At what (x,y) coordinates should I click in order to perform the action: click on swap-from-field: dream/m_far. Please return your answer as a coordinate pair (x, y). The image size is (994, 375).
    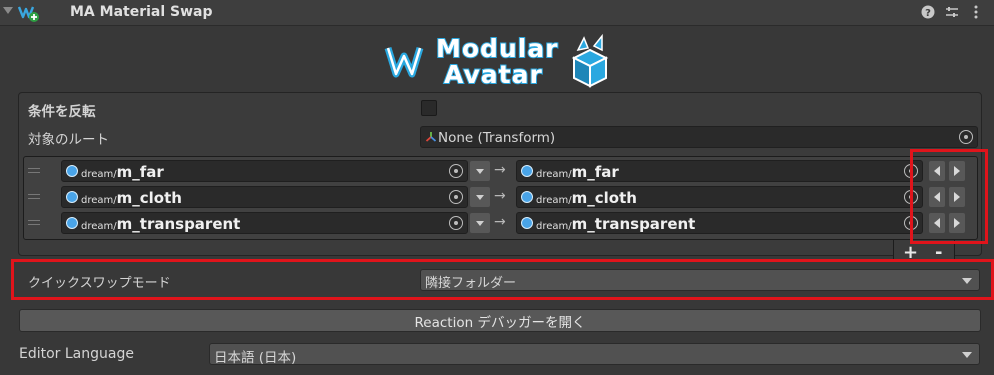
    Looking at the image, I should click on (264, 171).